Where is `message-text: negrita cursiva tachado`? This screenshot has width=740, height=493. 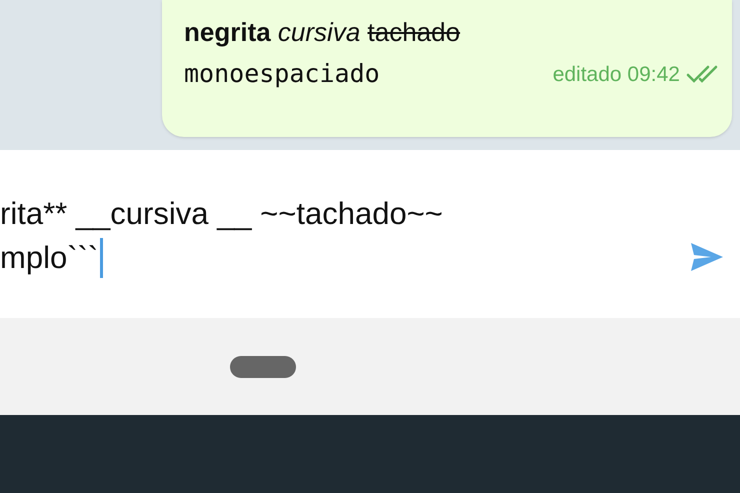
message-text: negrita cursiva tachado is located at coordinates (323, 32).